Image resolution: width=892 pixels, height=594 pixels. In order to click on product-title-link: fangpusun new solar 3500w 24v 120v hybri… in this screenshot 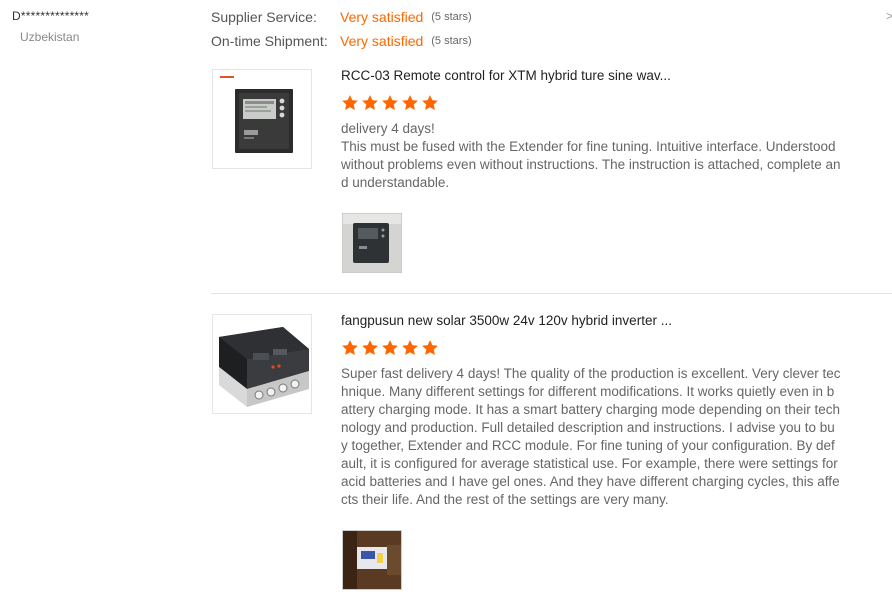, I will do `click(506, 320)`.